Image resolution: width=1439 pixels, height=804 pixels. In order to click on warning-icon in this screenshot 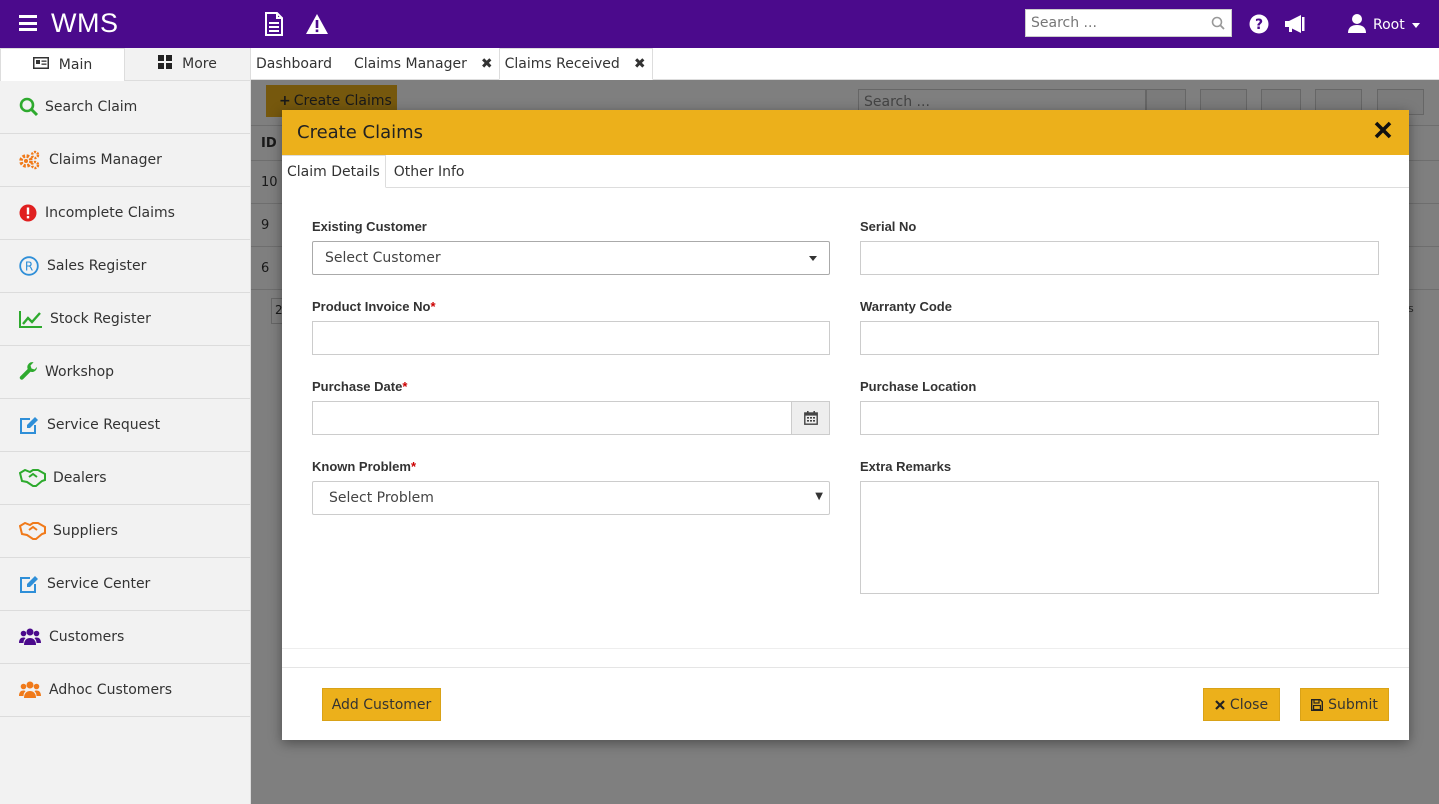, I will do `click(317, 26)`.